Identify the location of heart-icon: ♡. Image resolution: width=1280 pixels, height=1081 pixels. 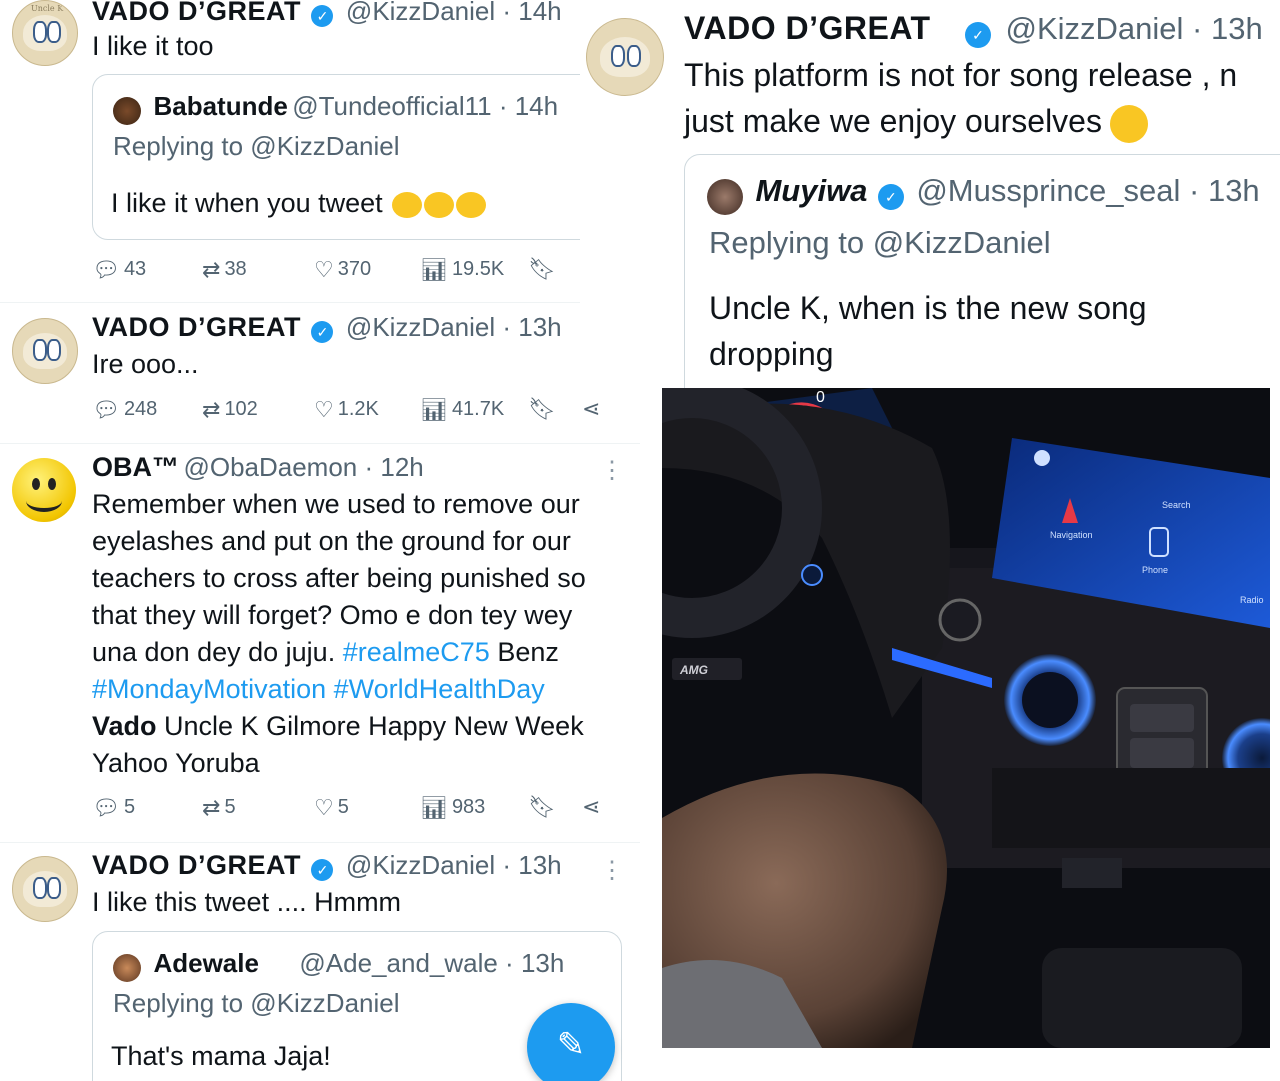
(324, 409).